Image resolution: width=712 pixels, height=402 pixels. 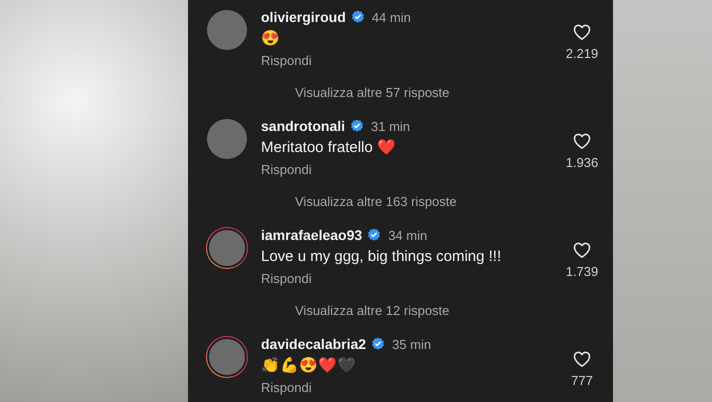 What do you see at coordinates (381, 257) in the screenshot?
I see `comment-text: Love u my ggg, big things coming !!!` at bounding box center [381, 257].